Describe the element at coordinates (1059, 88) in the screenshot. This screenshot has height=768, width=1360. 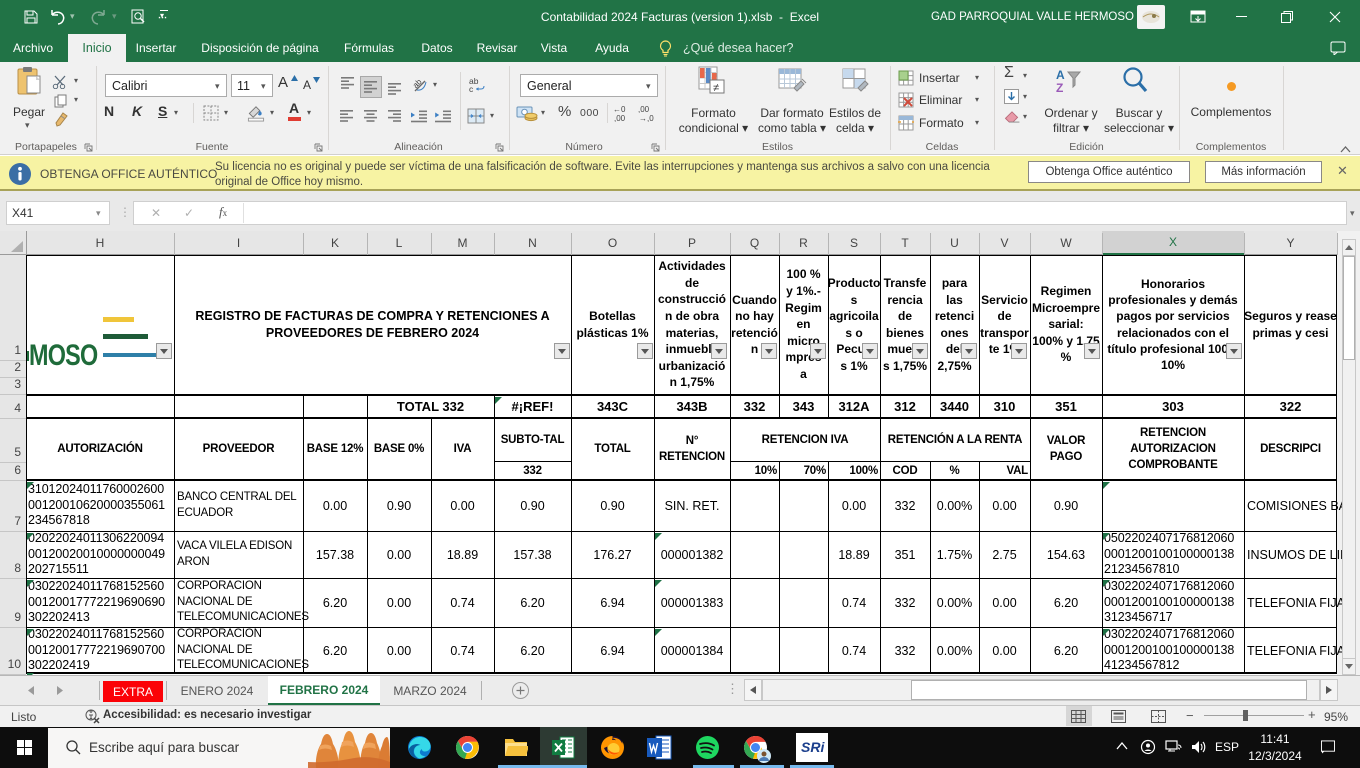
I see `svg-text: Z` at that location.